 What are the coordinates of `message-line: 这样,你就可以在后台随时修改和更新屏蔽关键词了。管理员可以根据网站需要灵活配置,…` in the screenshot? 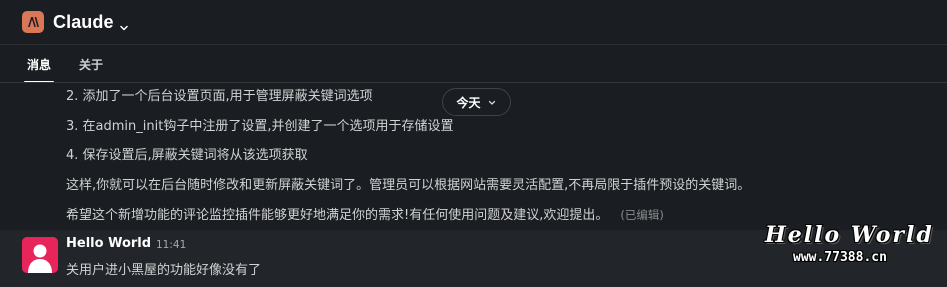 It's located at (408, 185).